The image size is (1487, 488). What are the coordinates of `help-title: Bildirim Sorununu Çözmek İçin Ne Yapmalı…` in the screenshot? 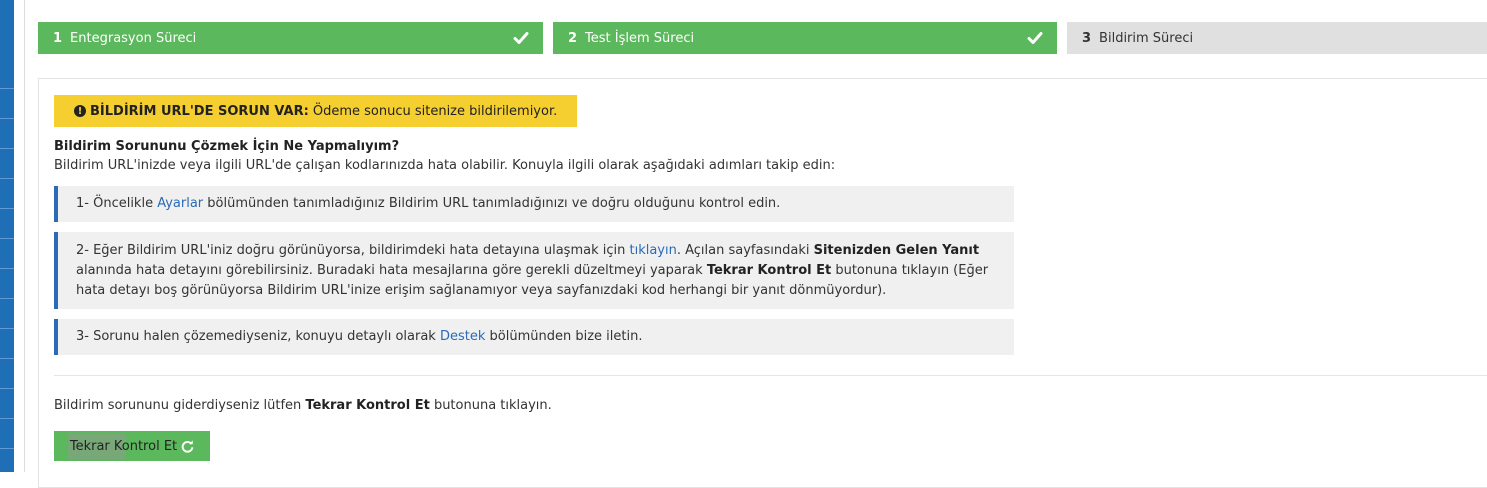 It's located at (227, 146).